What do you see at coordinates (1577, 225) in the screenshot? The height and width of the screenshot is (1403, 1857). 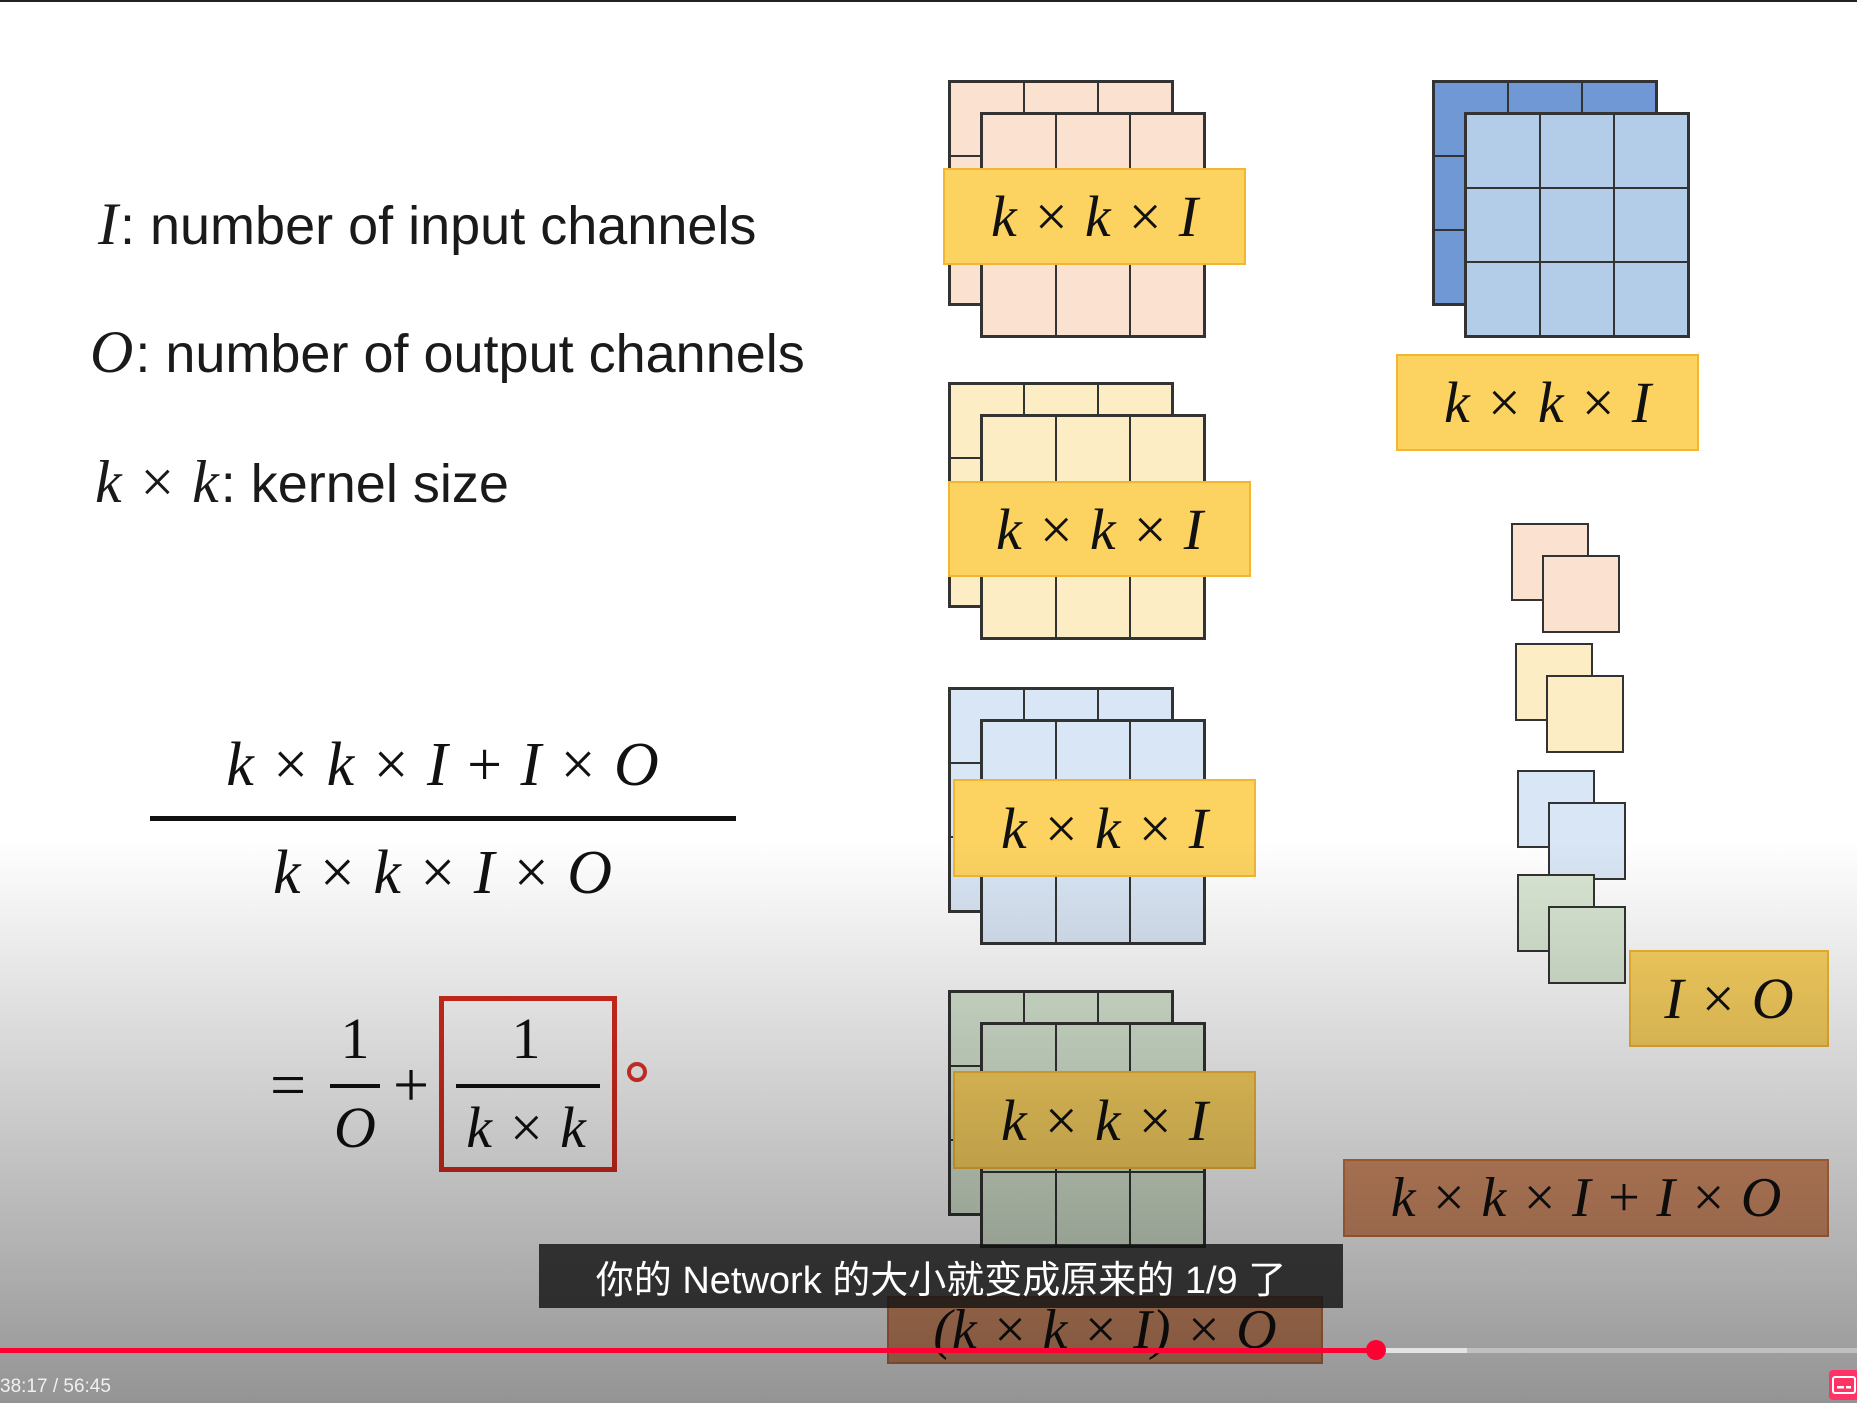 I see `filter-front-grid` at bounding box center [1577, 225].